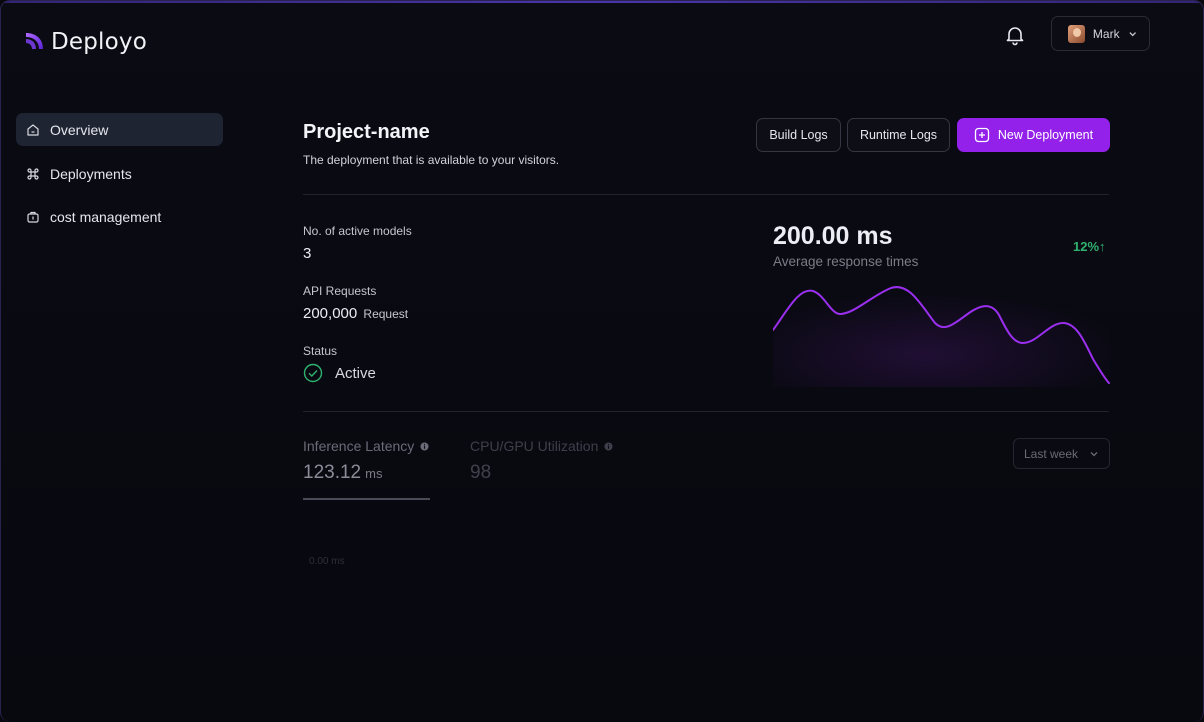 The height and width of the screenshot is (722, 1204). I want to click on time-range-select: Last week, so click(1061, 453).